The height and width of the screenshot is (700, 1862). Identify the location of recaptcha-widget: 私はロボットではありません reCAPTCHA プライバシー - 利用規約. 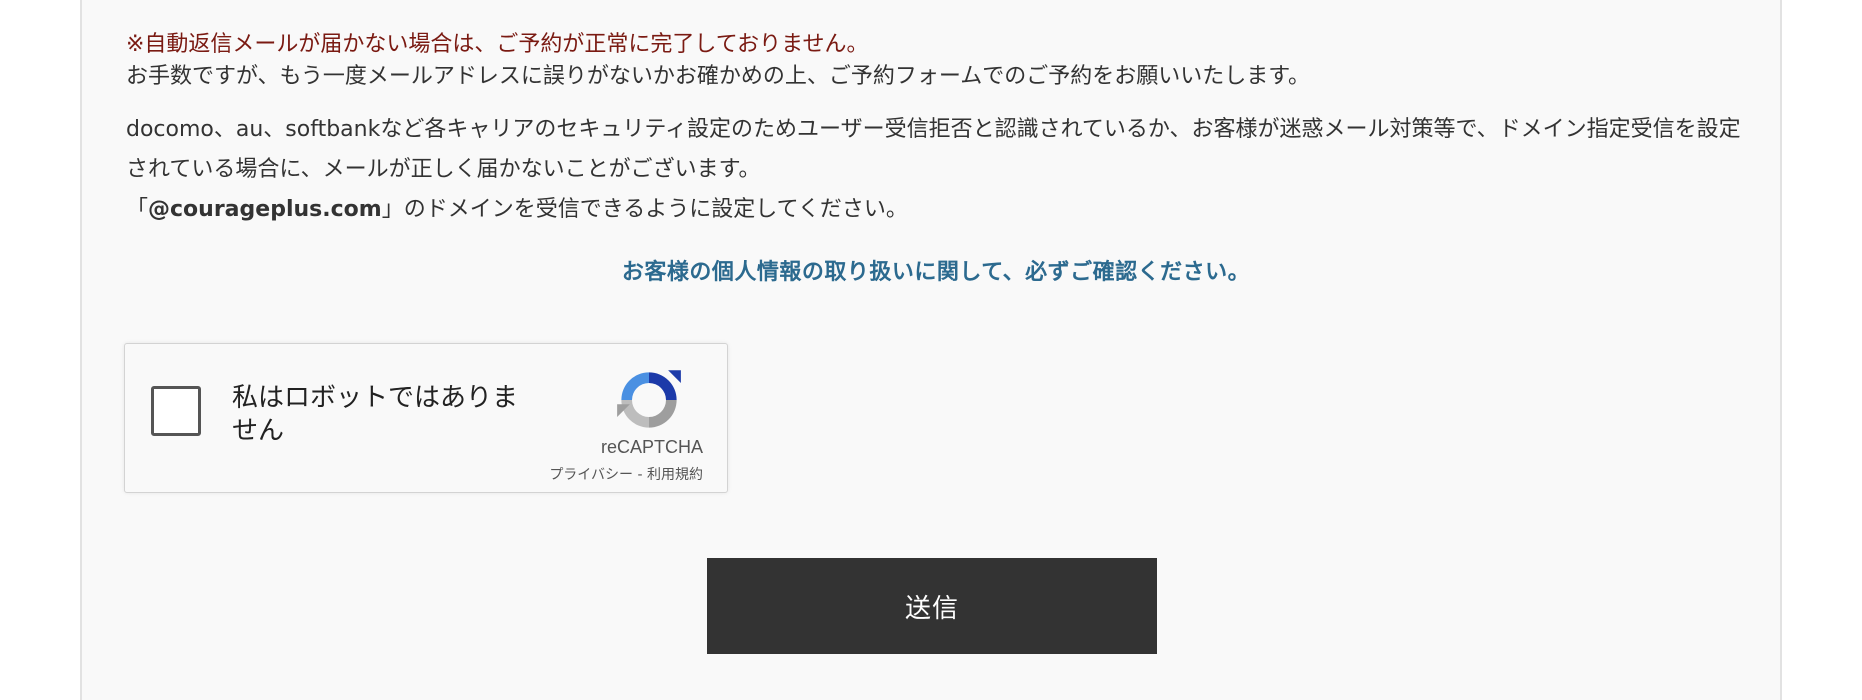
(426, 418).